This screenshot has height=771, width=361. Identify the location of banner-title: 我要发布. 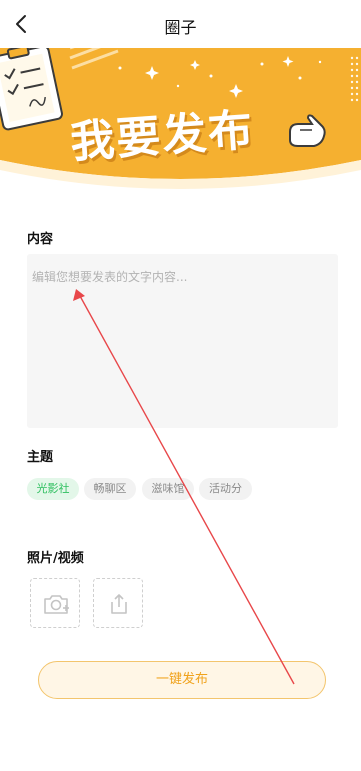
(162, 136).